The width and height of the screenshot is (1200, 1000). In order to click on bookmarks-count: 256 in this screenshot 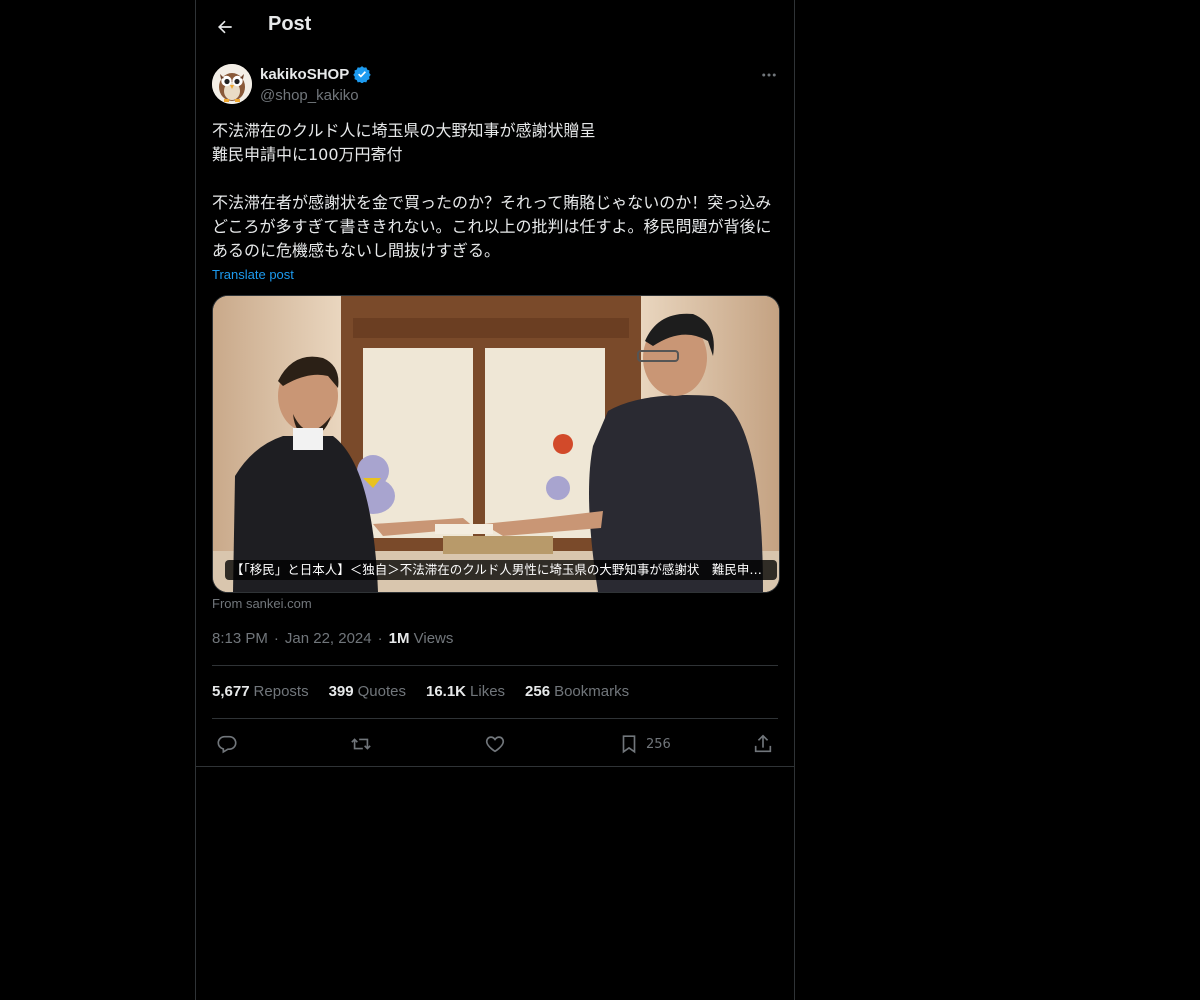, I will do `click(538, 691)`.